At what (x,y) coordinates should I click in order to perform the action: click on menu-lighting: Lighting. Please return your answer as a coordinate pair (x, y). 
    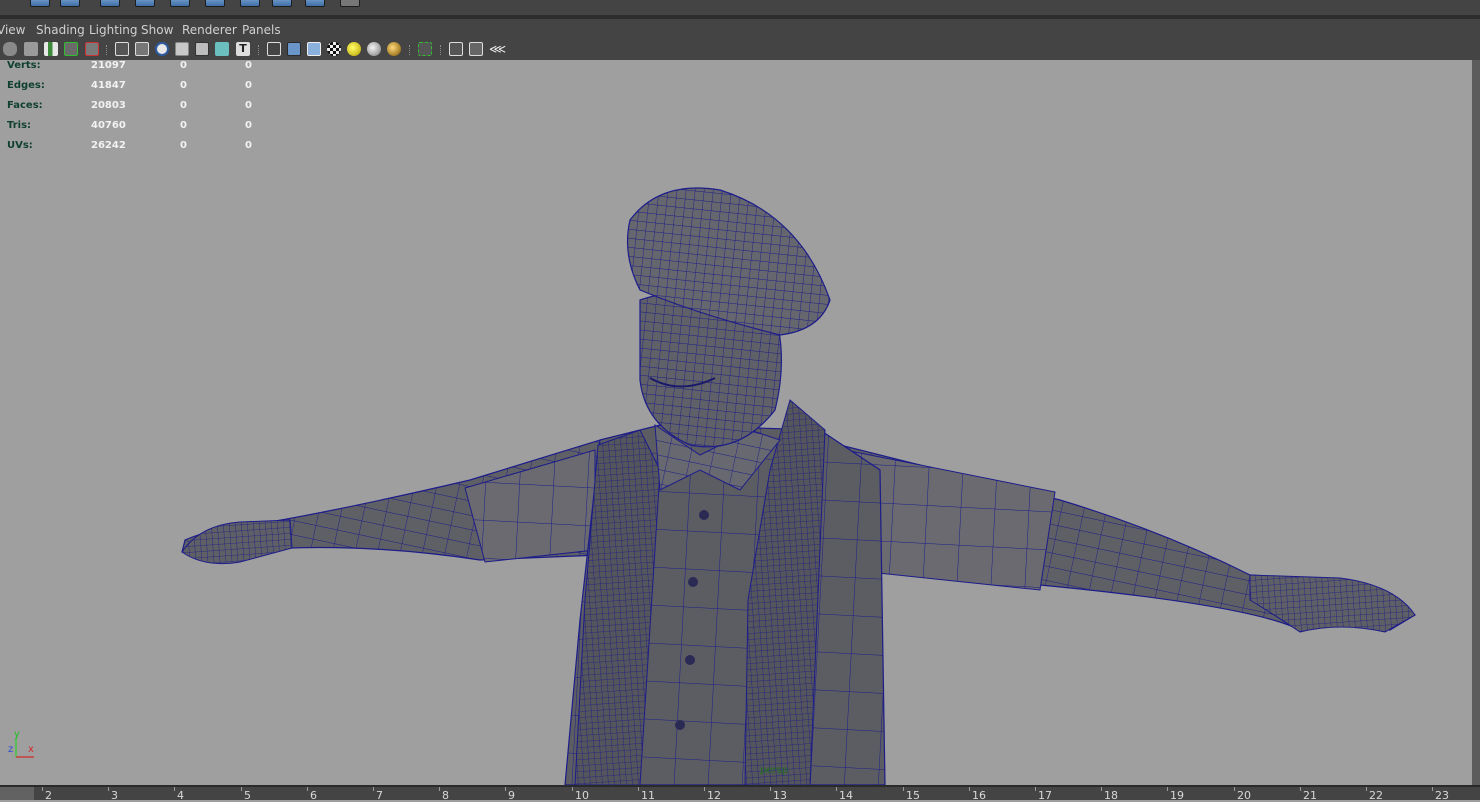
    Looking at the image, I should click on (113, 30).